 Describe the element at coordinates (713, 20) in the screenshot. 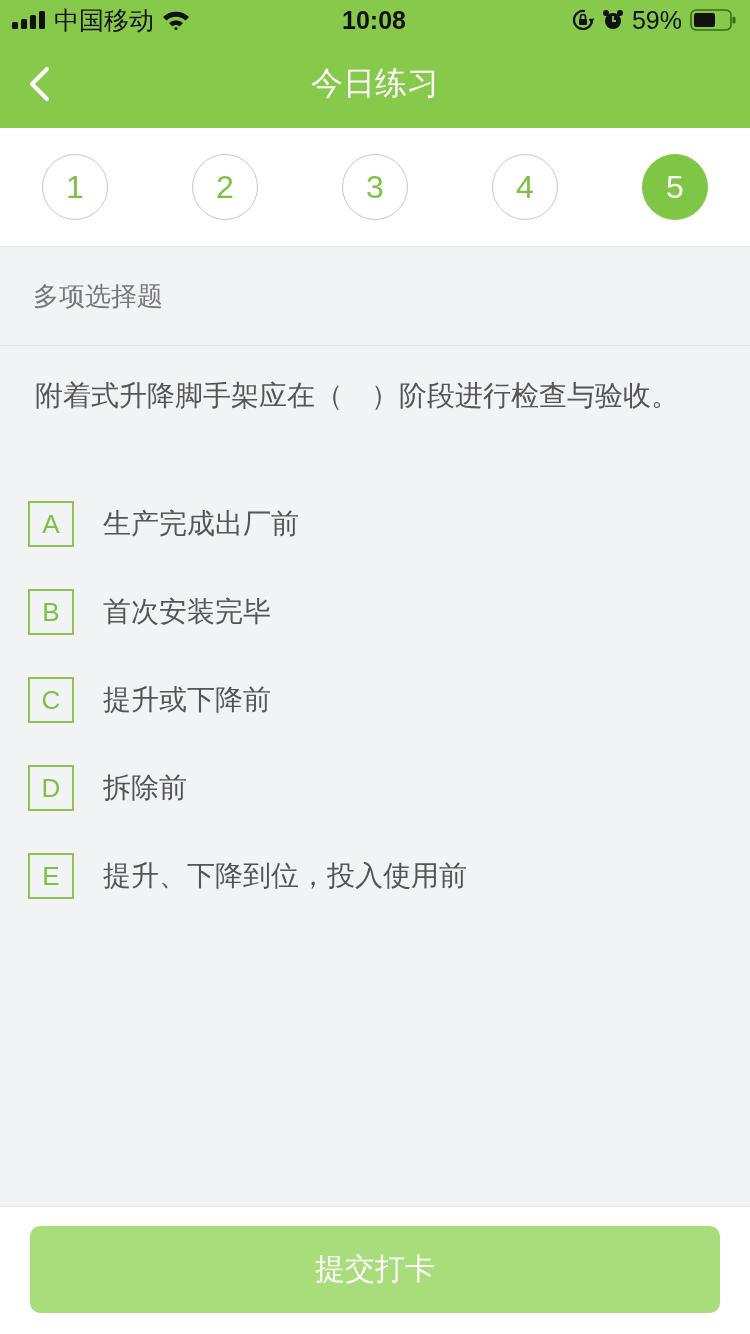

I see `battery-icon` at that location.